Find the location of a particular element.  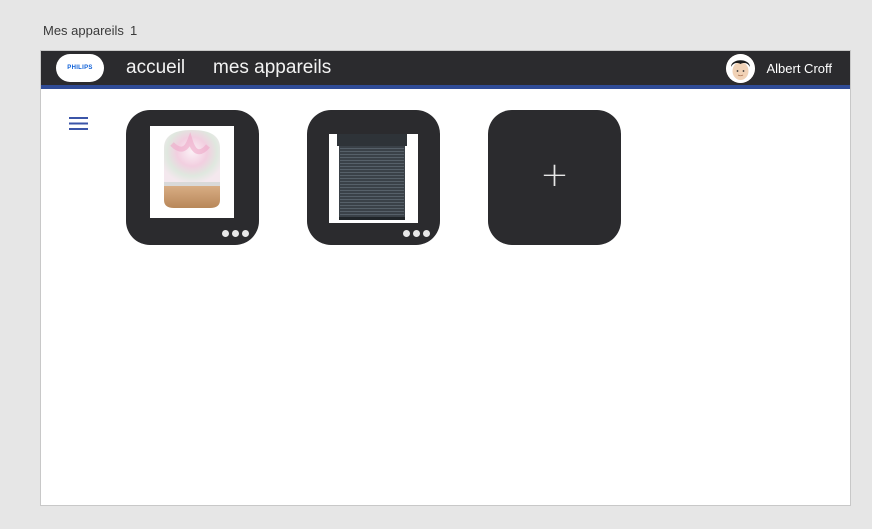

logo-text: PHILIPS is located at coordinates (80, 68).